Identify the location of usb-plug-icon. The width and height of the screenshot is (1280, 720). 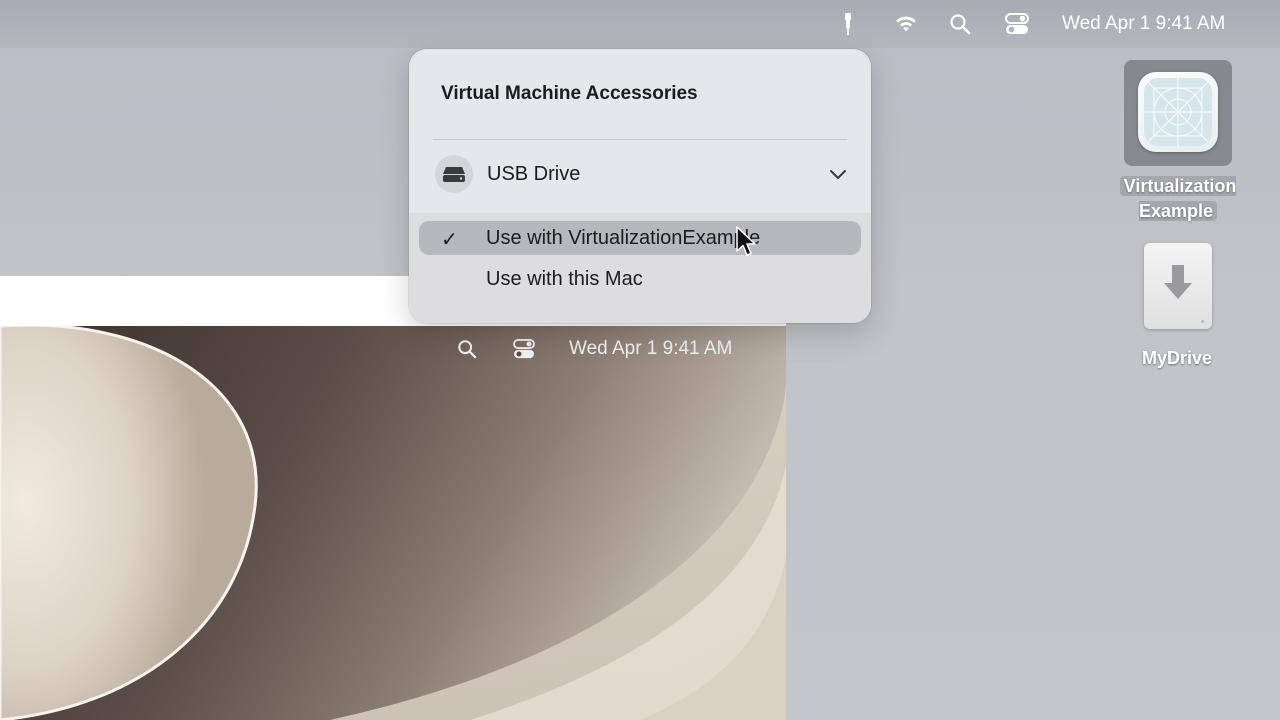
(848, 24).